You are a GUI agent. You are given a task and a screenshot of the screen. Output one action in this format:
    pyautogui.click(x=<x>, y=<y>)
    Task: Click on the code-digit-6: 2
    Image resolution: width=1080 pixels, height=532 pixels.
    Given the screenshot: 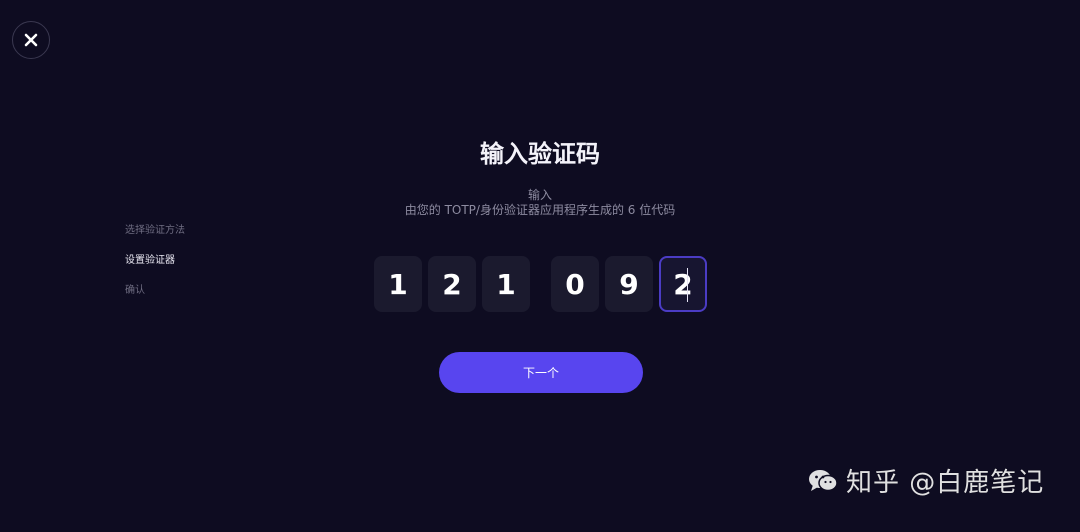 What is the action you would take?
    pyautogui.click(x=683, y=284)
    